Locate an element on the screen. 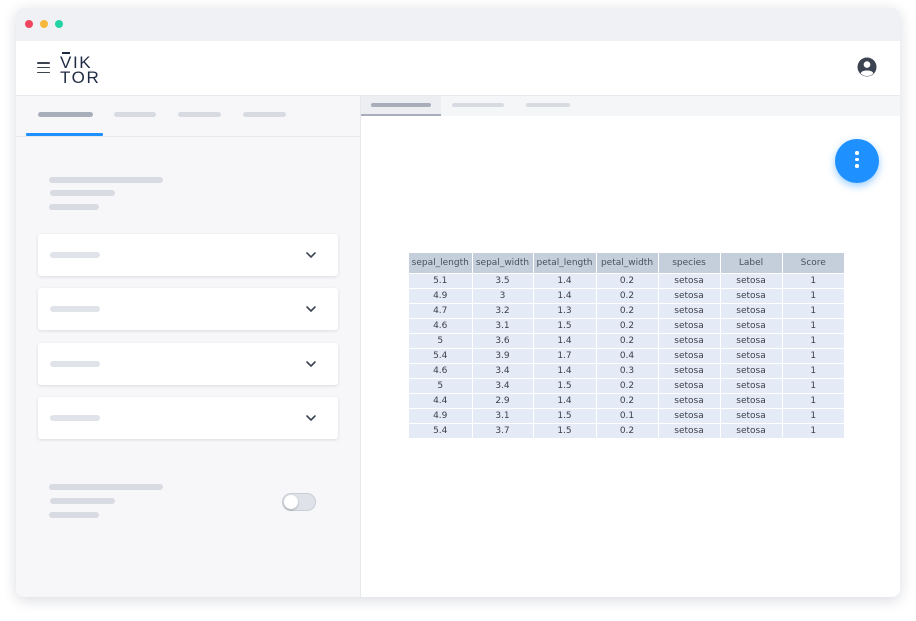  column-header: petal_width is located at coordinates (627, 263).